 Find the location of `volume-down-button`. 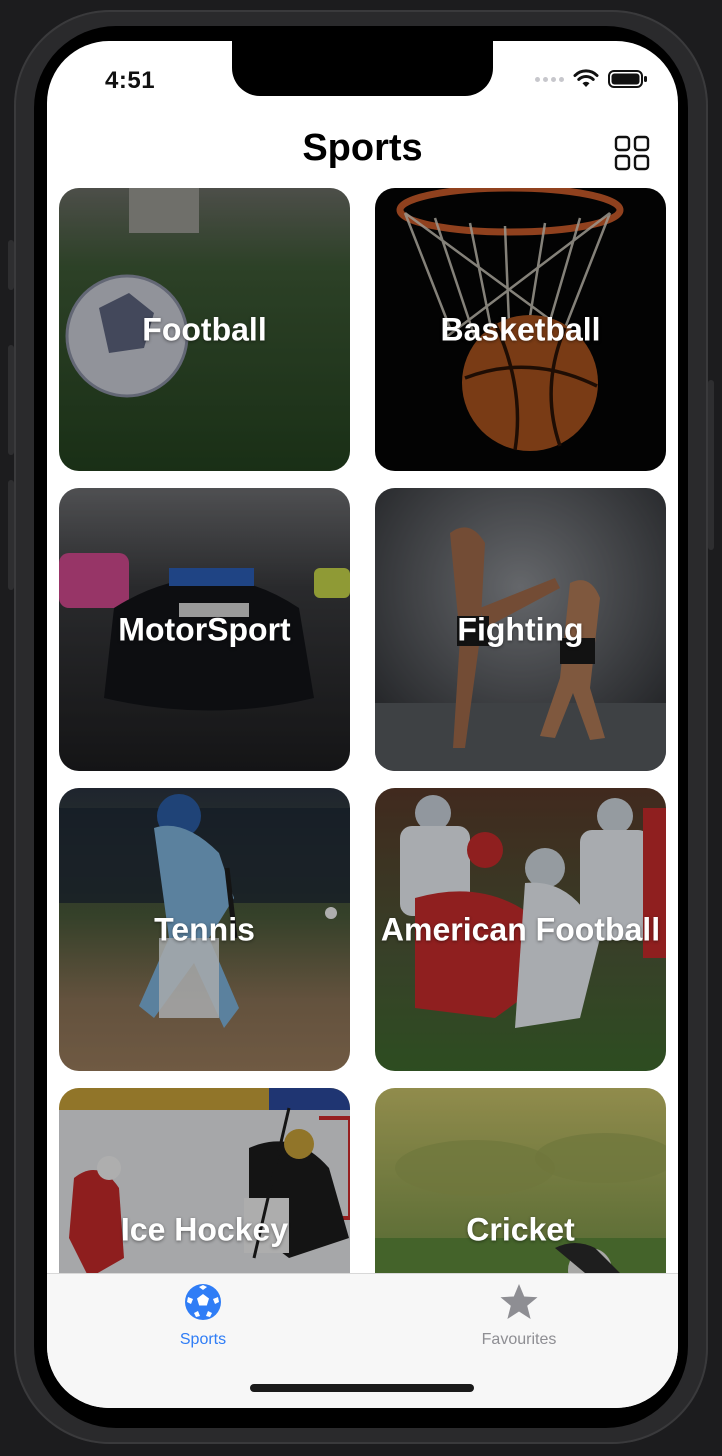

volume-down-button is located at coordinates (11, 535).